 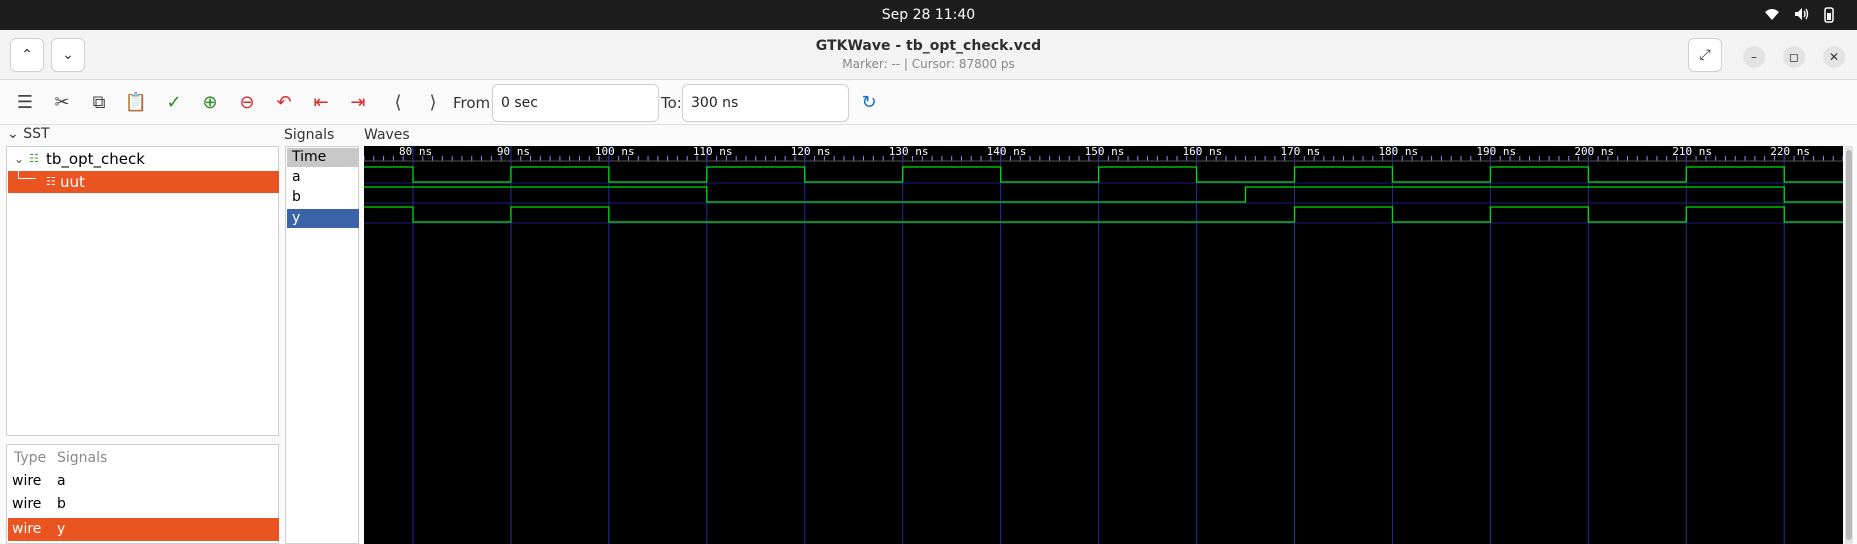 I want to click on fullscreen-button: ⤢, so click(x=1705, y=55).